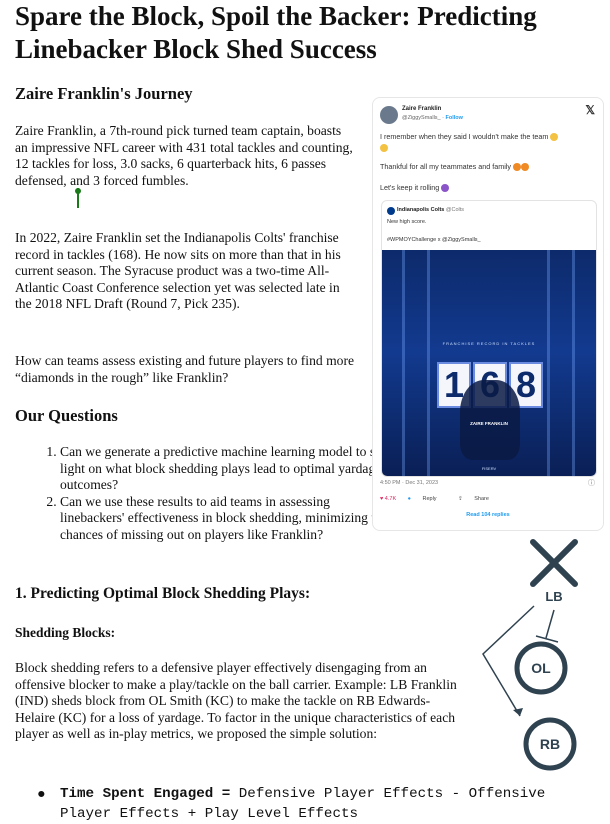 This screenshot has height=824, width=610. Describe the element at coordinates (445, 188) in the screenshot. I see `devil-emoji-icon` at that location.